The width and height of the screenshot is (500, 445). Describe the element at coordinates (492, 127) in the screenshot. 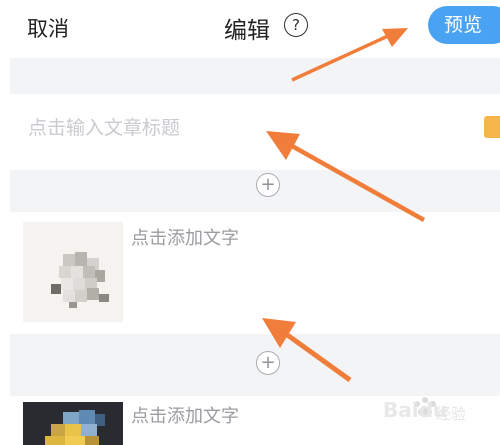

I see `cover-icon` at that location.